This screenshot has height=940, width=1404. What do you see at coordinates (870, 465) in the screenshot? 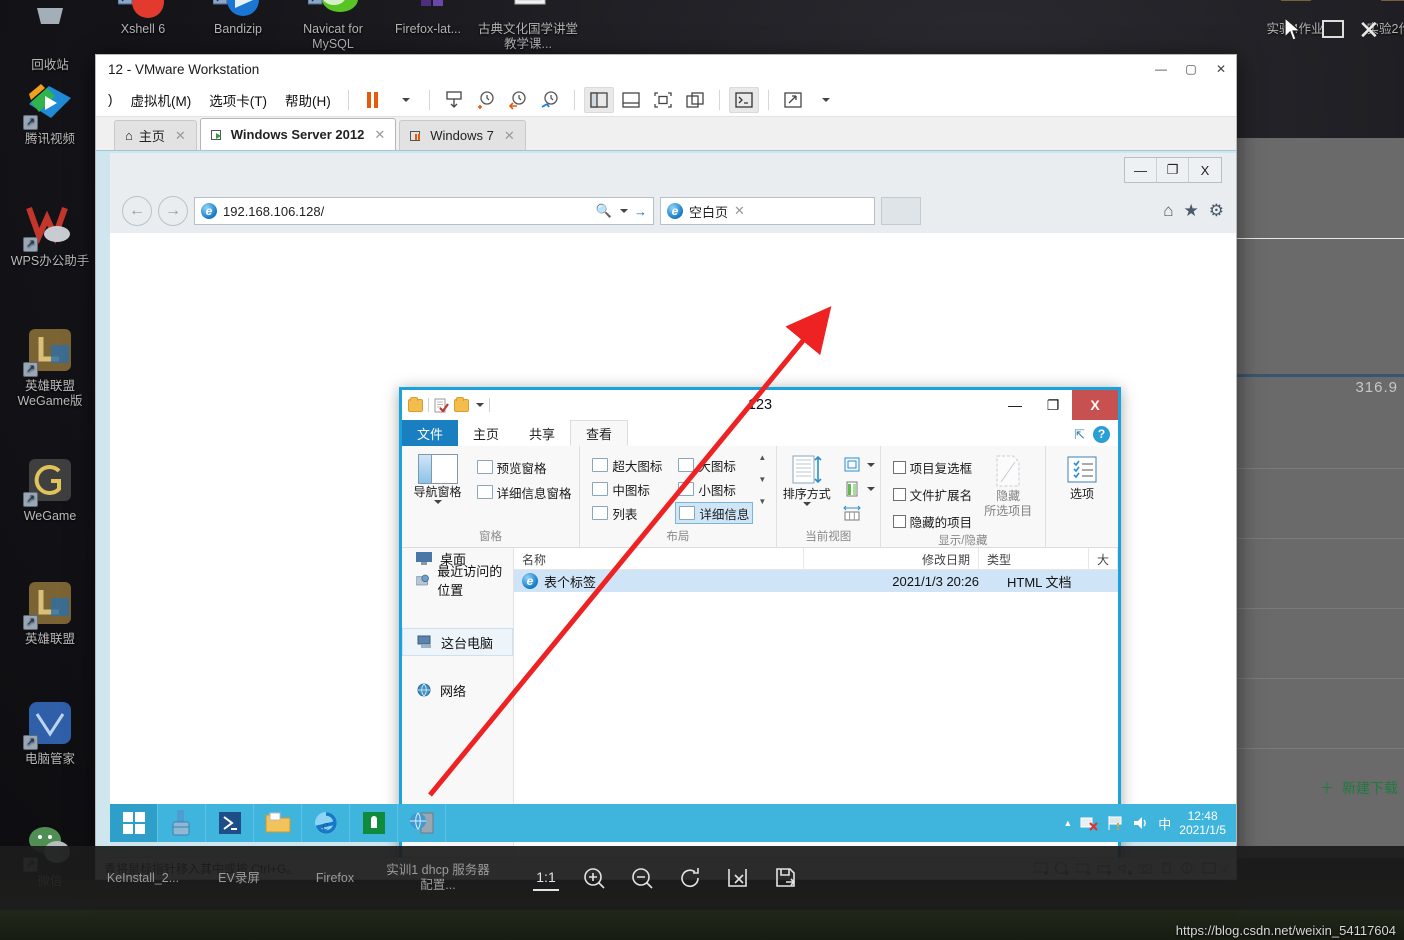
I see `group-by-dropdown-icon` at bounding box center [870, 465].